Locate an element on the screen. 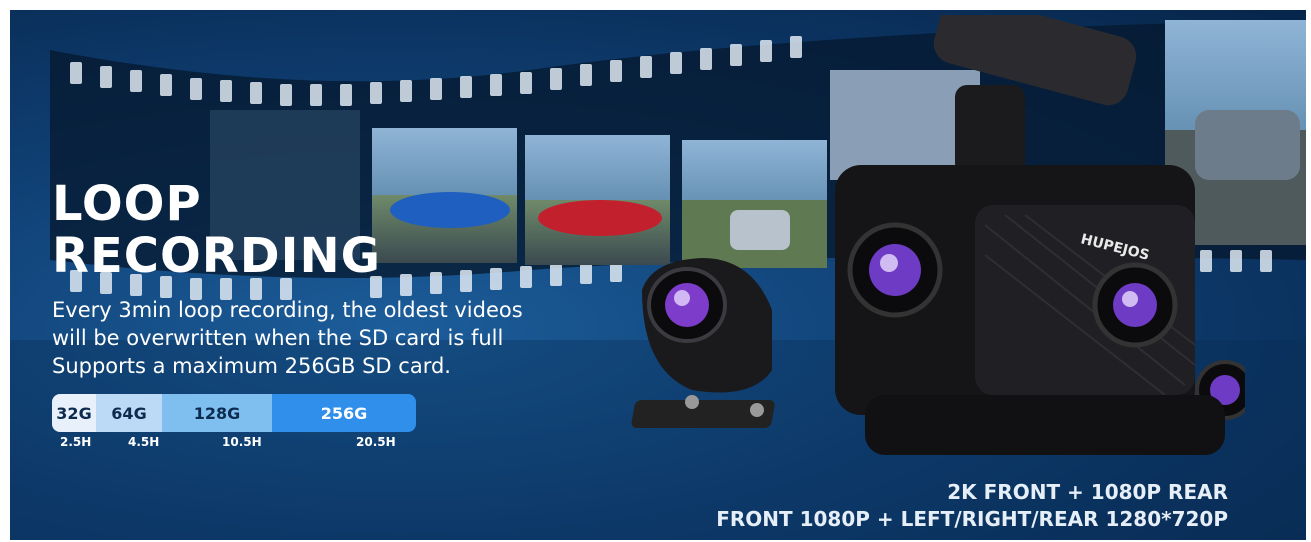 The image size is (1311, 542). headline-line-1: LOOP is located at coordinates (127, 204).